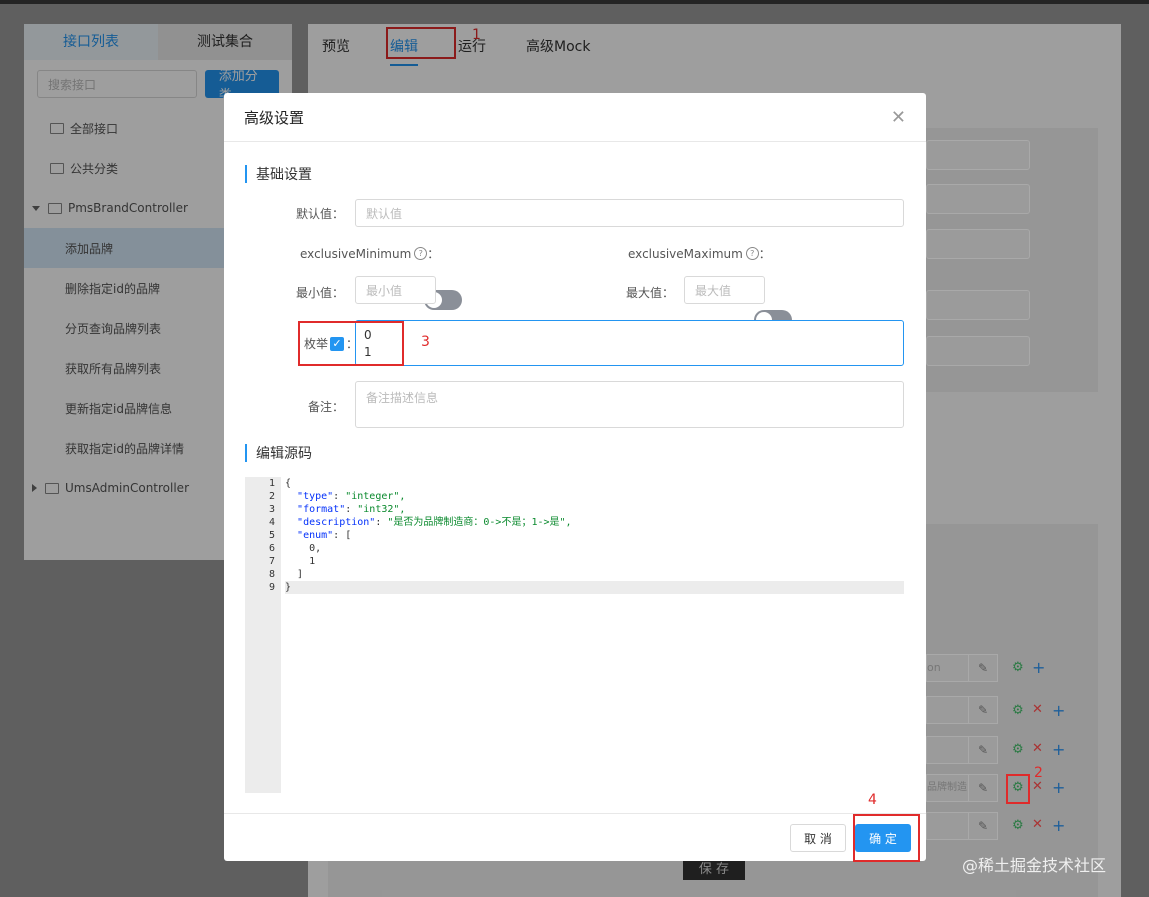 The image size is (1149, 897). What do you see at coordinates (315, 496) in the screenshot?
I see `code-key: "type"` at bounding box center [315, 496].